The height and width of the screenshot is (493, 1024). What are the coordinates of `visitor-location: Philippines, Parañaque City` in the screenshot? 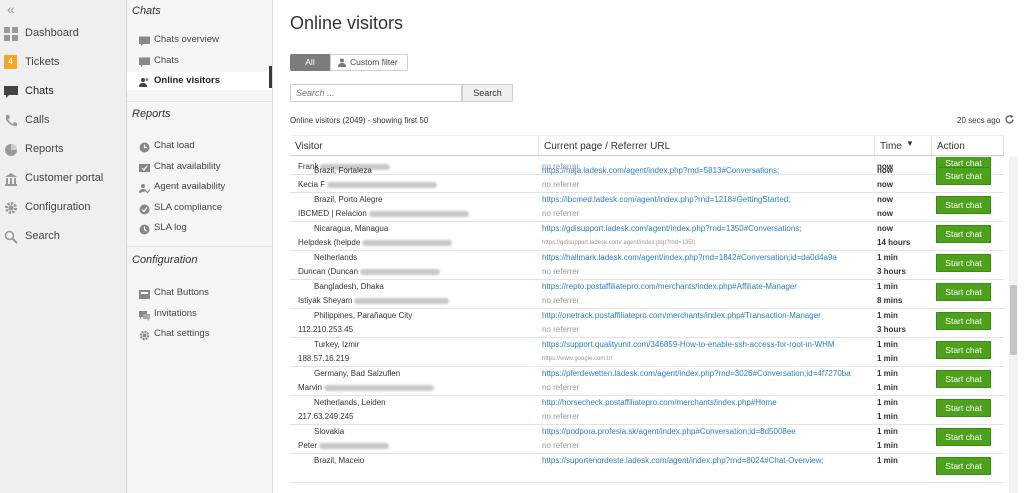 It's located at (363, 315).